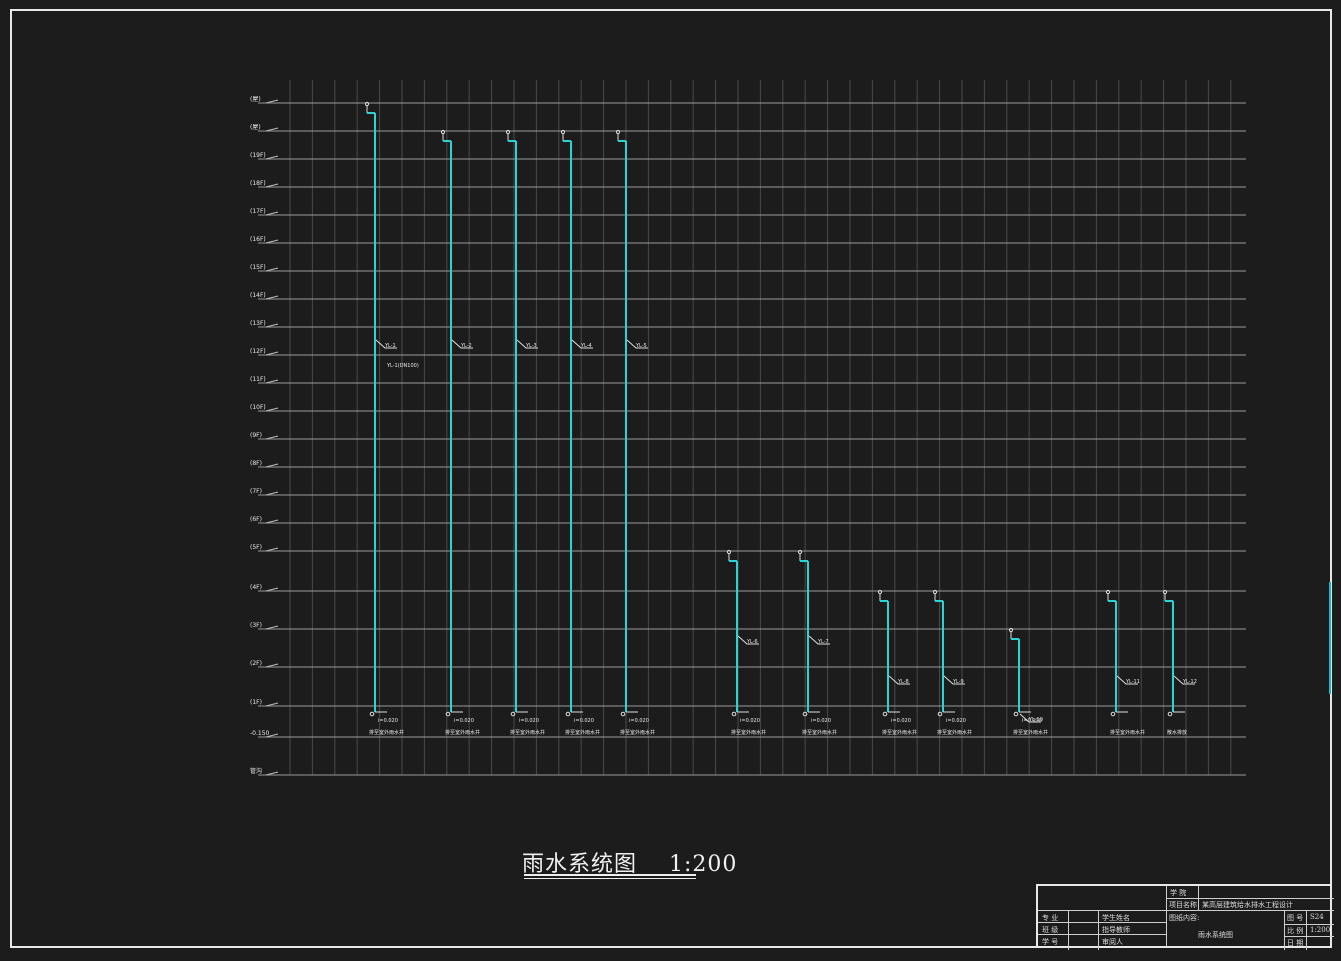  Describe the element at coordinates (256, 463) in the screenshot. I see `floor-label: (8F)` at that location.